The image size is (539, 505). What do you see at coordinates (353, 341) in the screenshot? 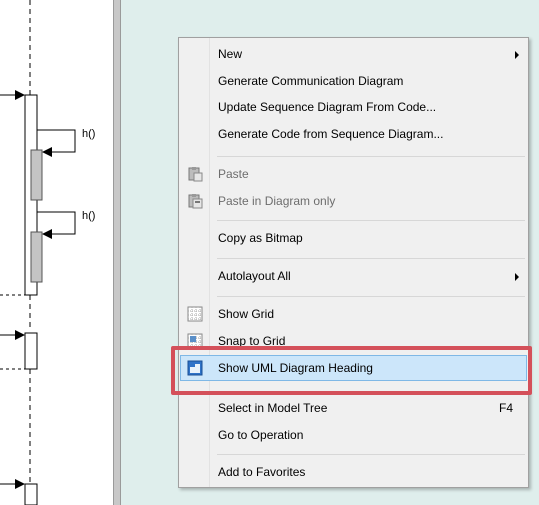
I see `menu-item-snap-to-grid: Snap to Grid` at bounding box center [353, 341].